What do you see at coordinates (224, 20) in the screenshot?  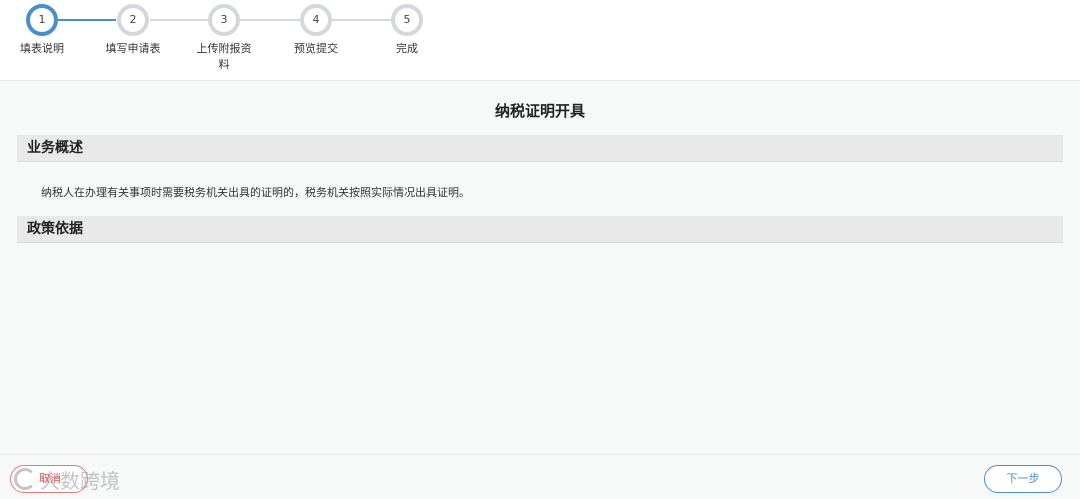 I see `step-number: 3` at bounding box center [224, 20].